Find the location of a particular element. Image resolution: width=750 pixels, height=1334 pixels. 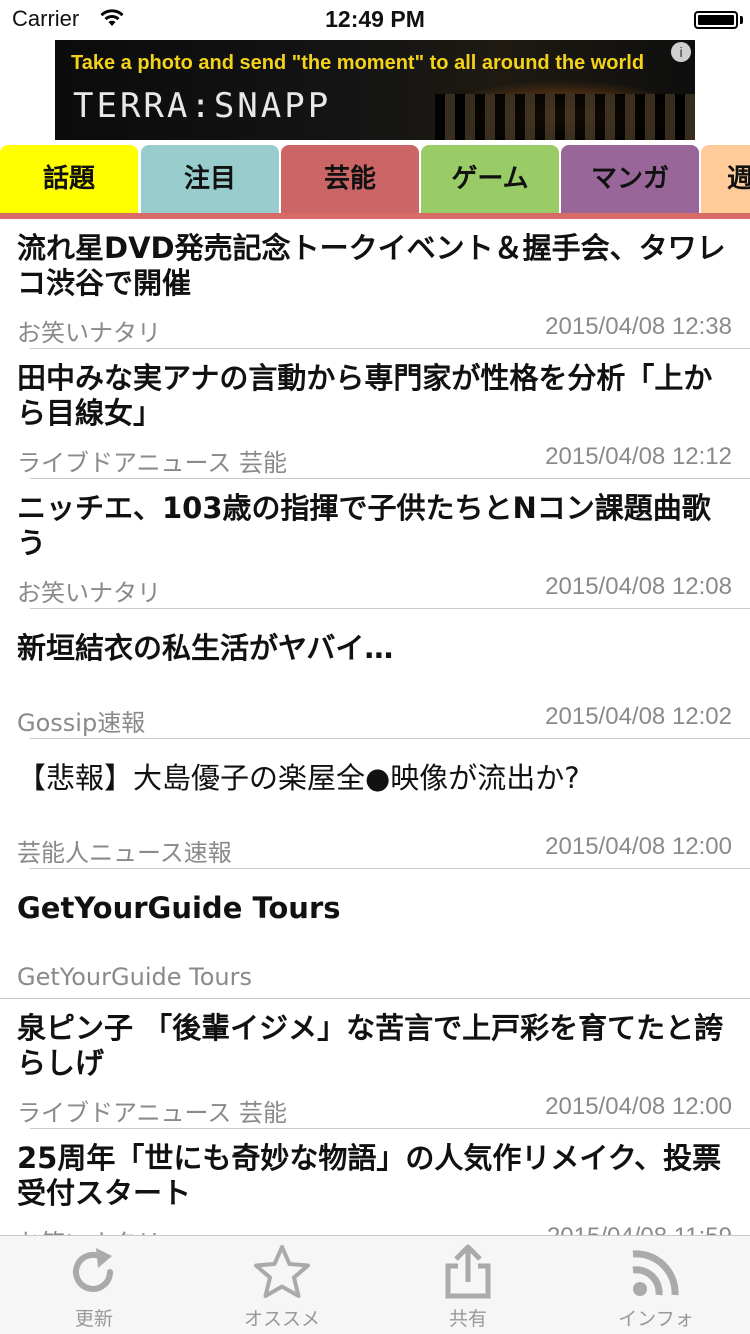

tab-game: ゲーム is located at coordinates (490, 179).